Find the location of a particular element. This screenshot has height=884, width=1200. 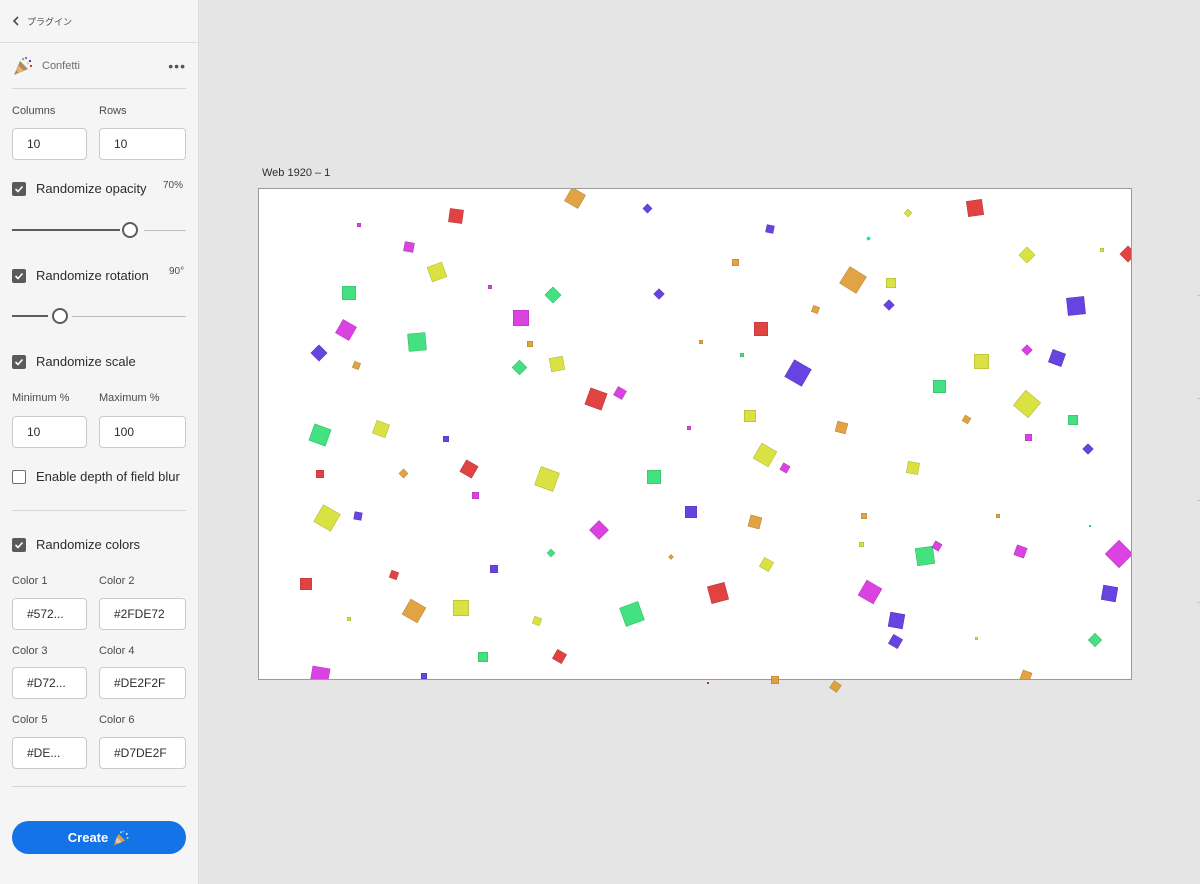

color-1-label: Color 1 is located at coordinates (30, 581).